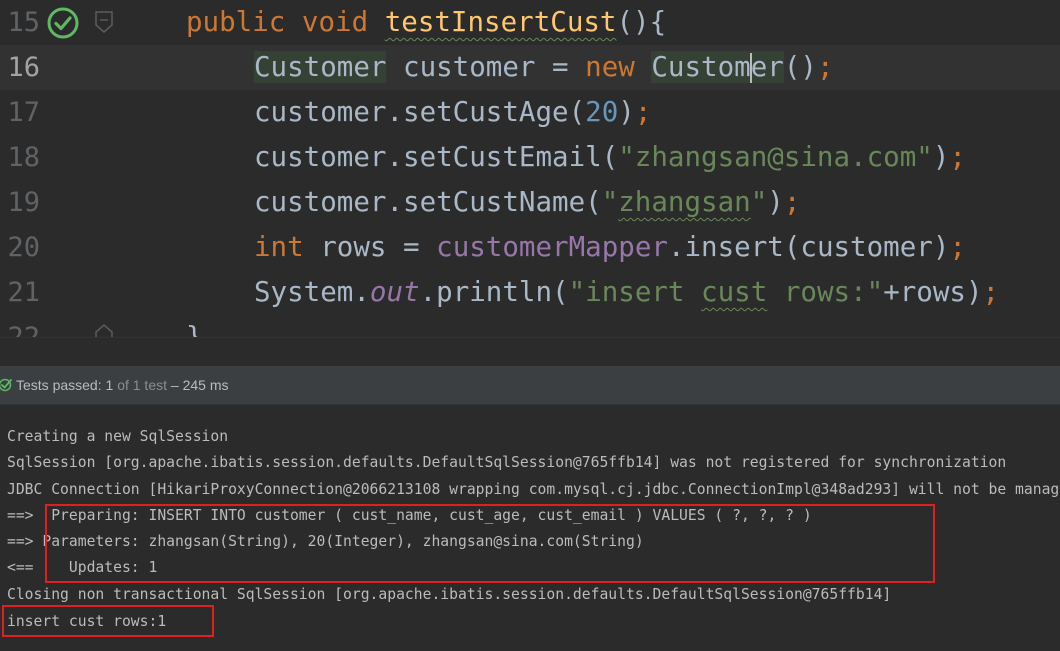 This screenshot has height=651, width=1060. Describe the element at coordinates (108, 621) in the screenshot. I see `result-highlight-box` at that location.